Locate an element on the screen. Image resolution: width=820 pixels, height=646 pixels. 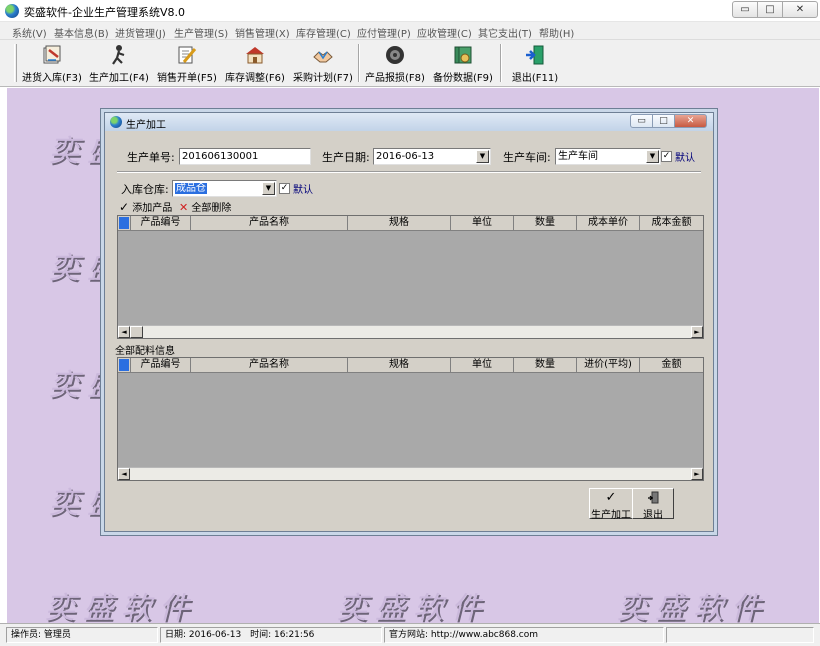
menu-inventory: 库存管理(C) is located at coordinates (323, 32).